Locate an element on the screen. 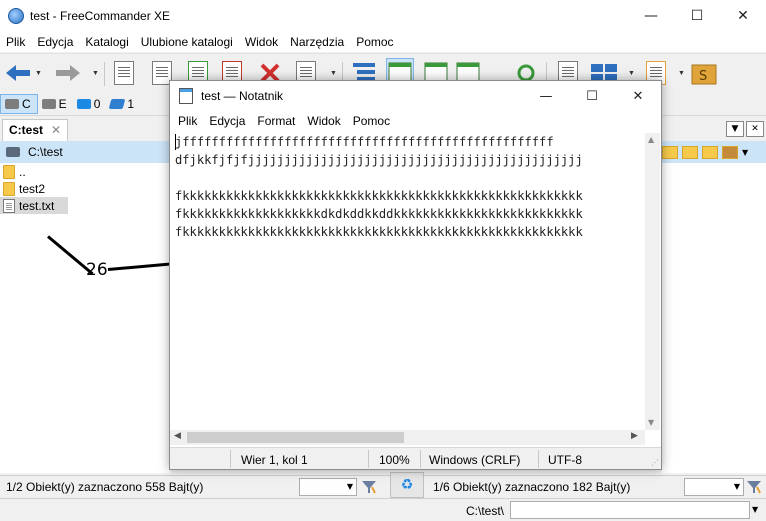  tab-dropdown-button: ▼ is located at coordinates (735, 129).